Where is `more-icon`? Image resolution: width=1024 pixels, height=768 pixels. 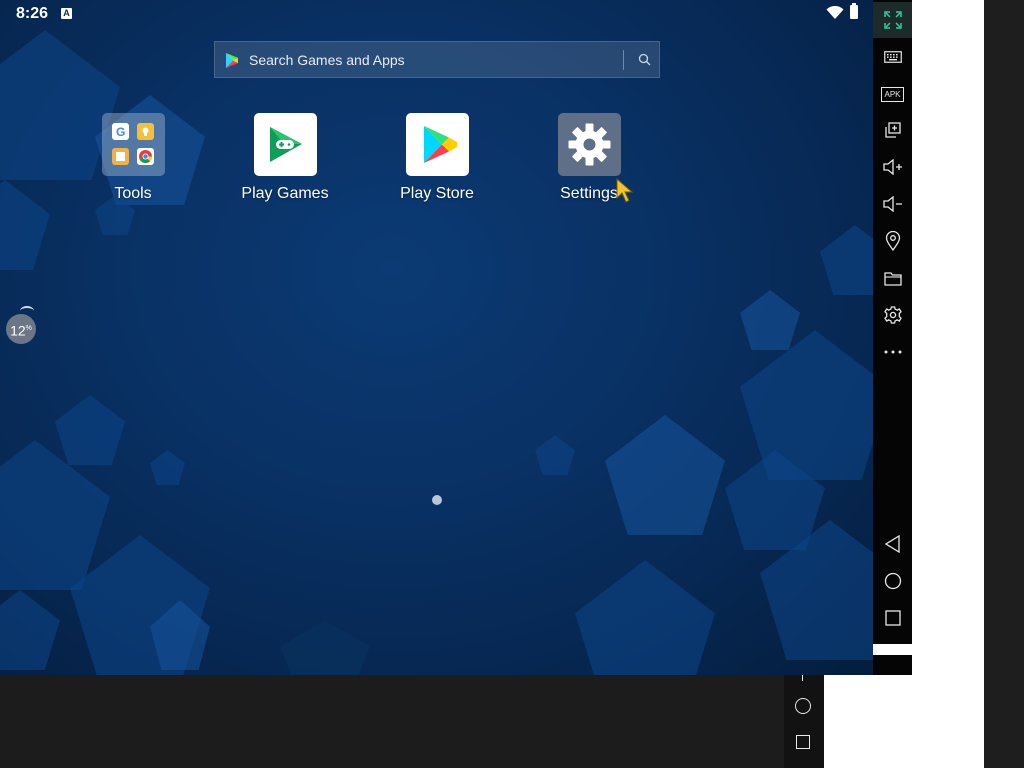
more-icon is located at coordinates (892, 352).